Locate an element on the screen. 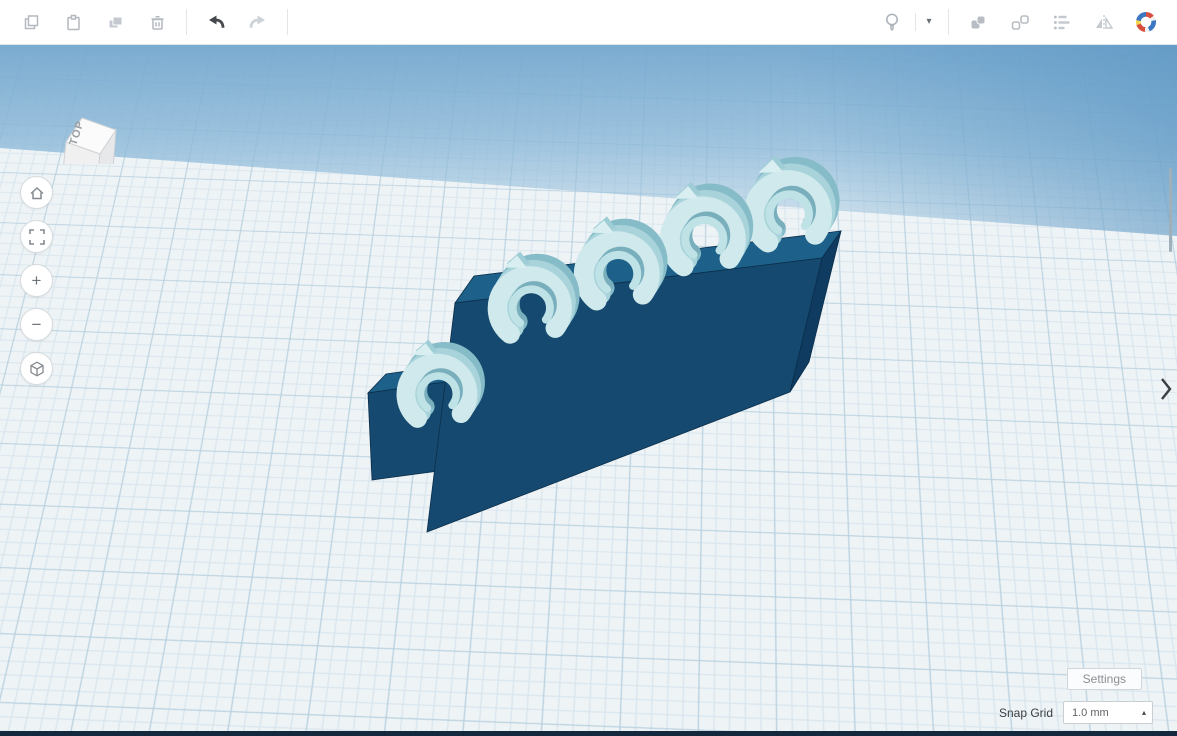 Image resolution: width=1177 pixels, height=736 pixels. align-button is located at coordinates (1062, 22).